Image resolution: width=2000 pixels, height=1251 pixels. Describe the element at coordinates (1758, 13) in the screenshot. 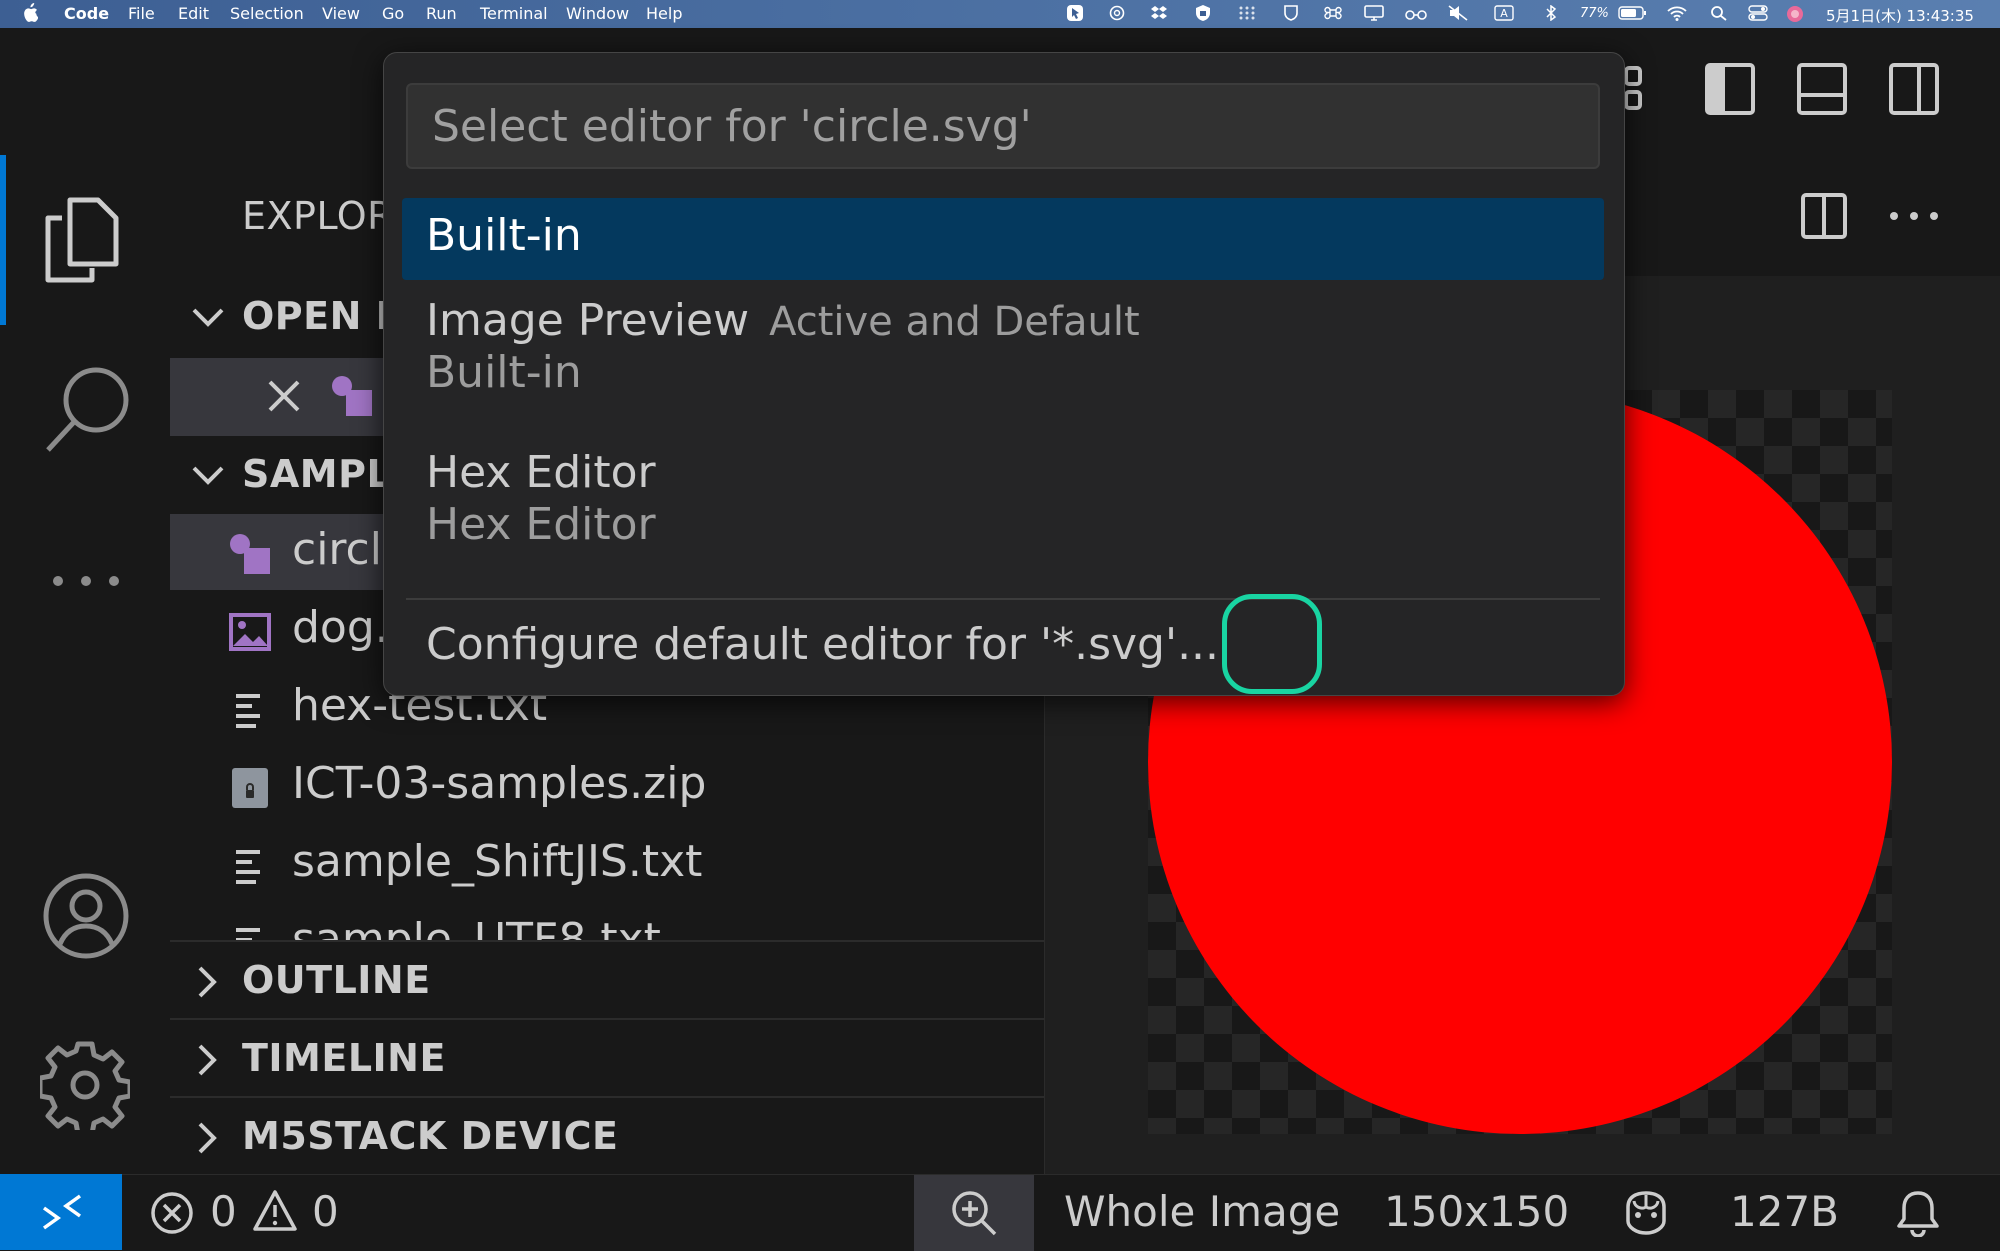

I see `control-center-icon` at that location.